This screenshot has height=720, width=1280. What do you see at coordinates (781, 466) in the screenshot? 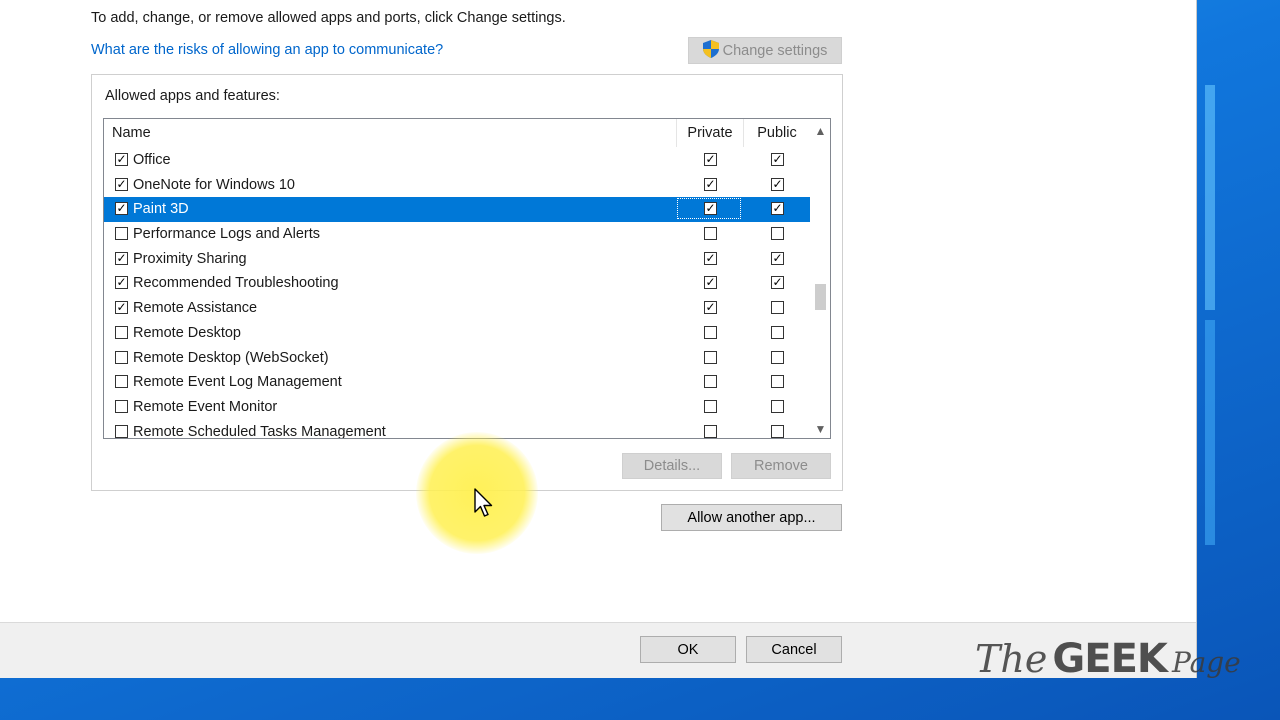
I see `remove-button: Remove` at bounding box center [781, 466].